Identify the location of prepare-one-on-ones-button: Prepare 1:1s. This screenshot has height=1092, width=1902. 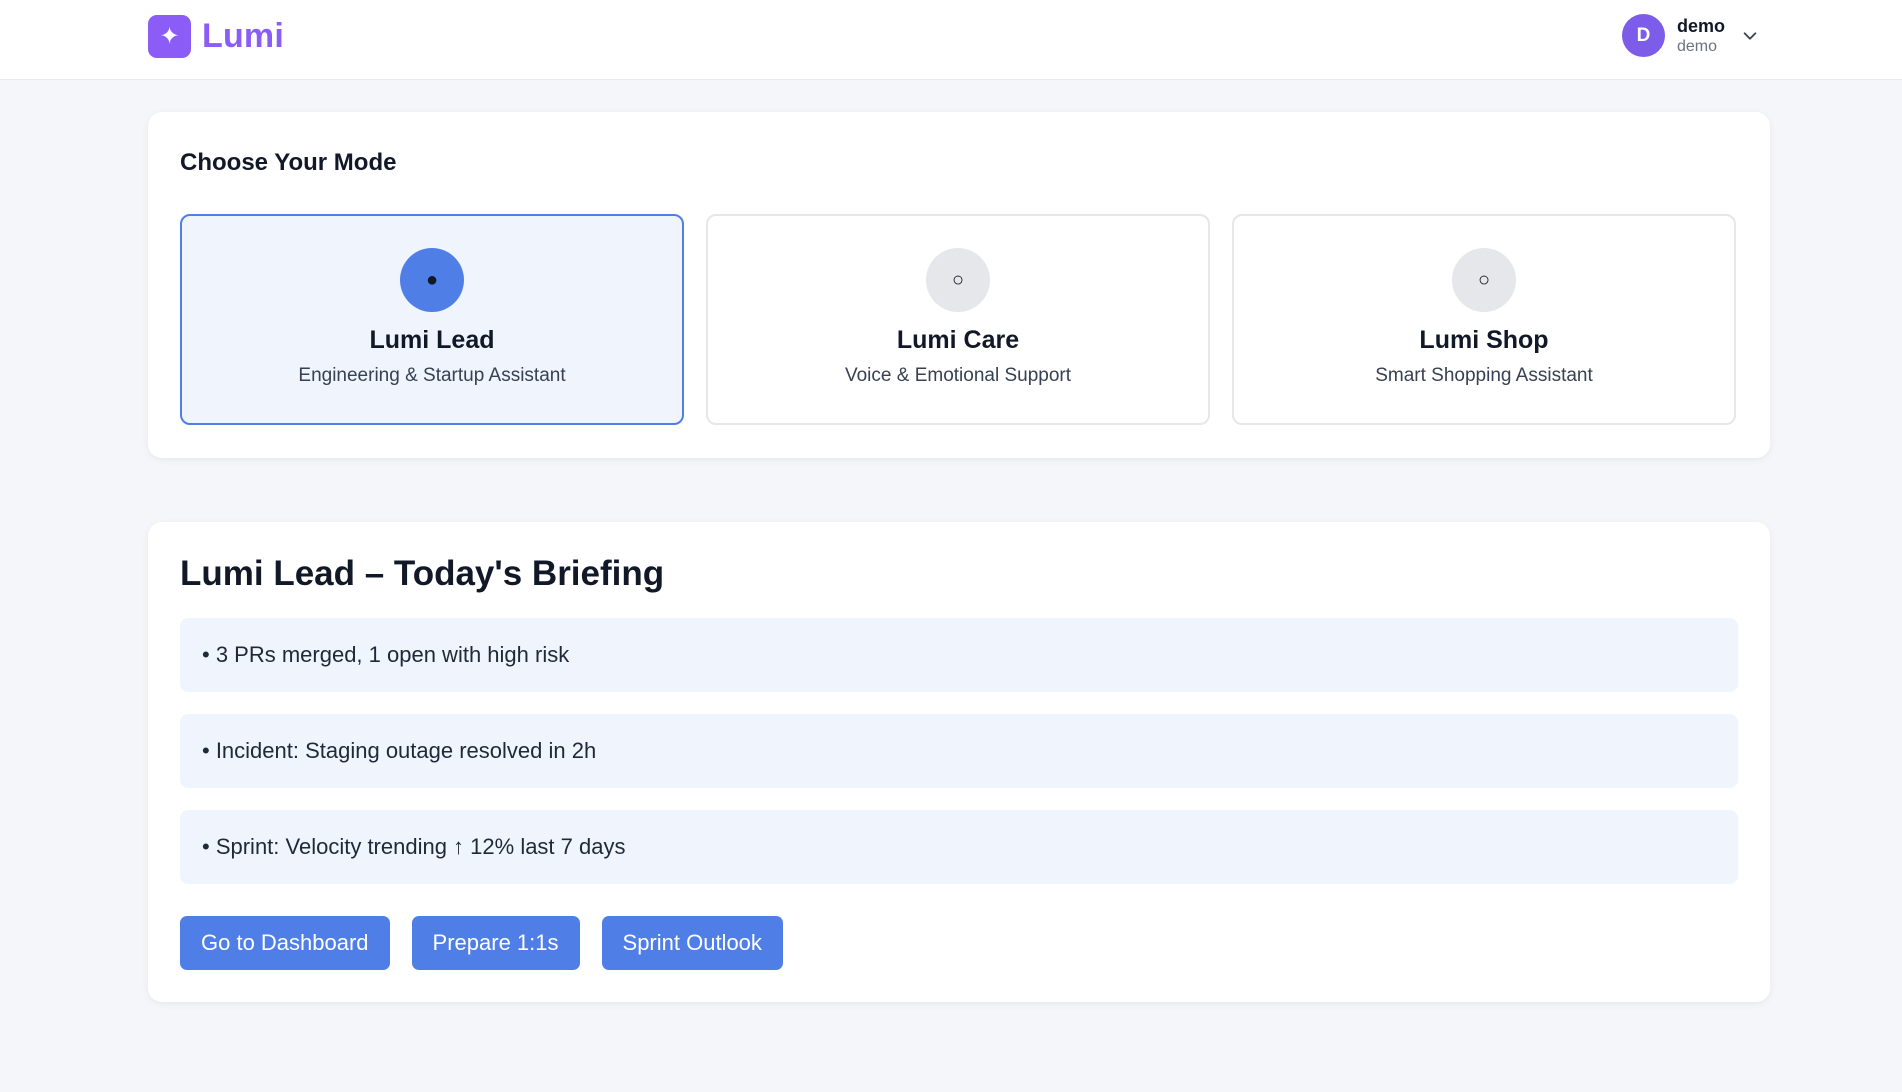
(495, 943).